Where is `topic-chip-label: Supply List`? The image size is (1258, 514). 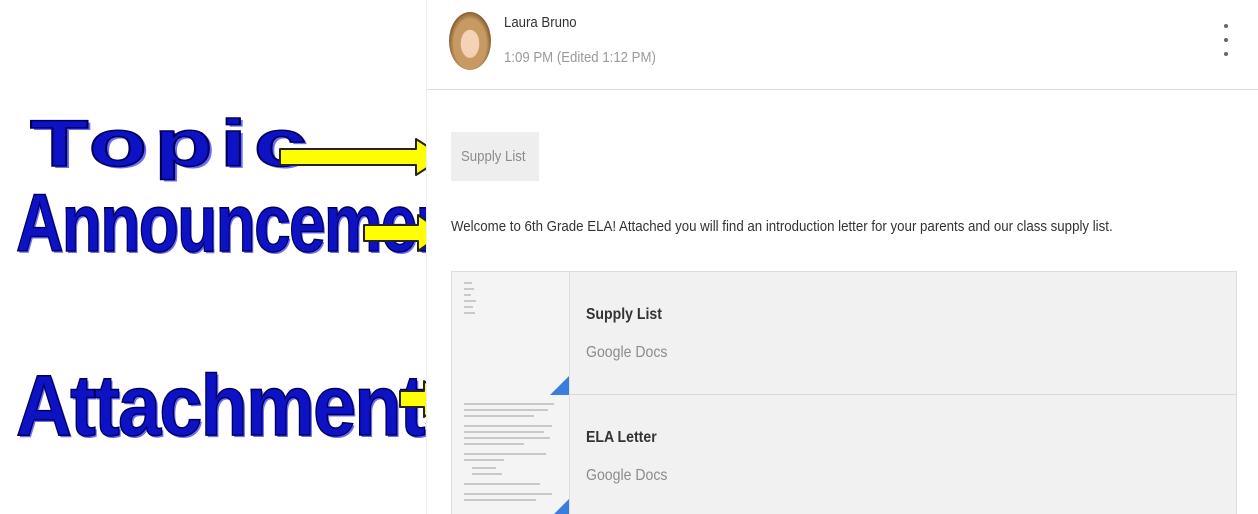 topic-chip-label: Supply List is located at coordinates (493, 156).